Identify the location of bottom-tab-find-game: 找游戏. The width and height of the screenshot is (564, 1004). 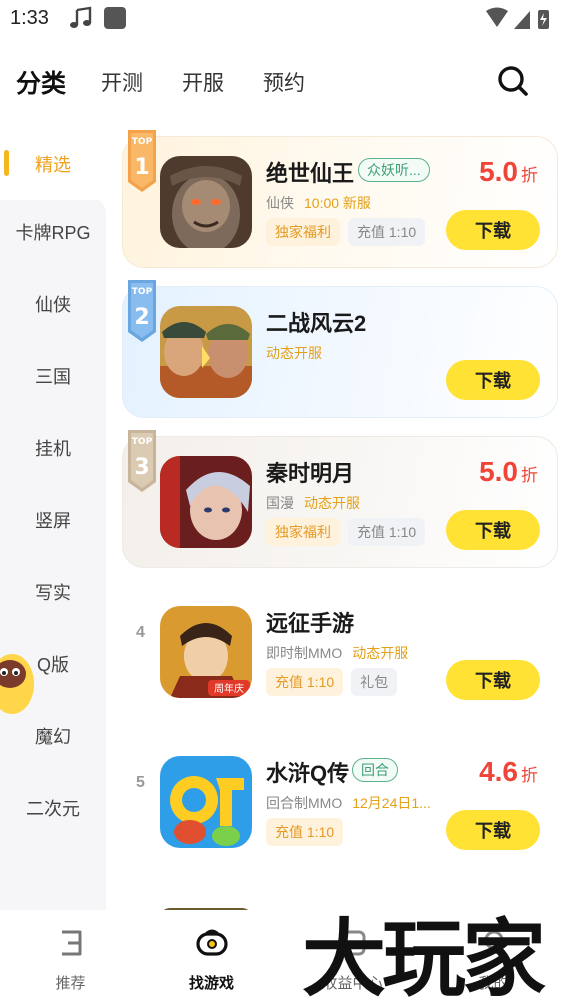
(211, 957).